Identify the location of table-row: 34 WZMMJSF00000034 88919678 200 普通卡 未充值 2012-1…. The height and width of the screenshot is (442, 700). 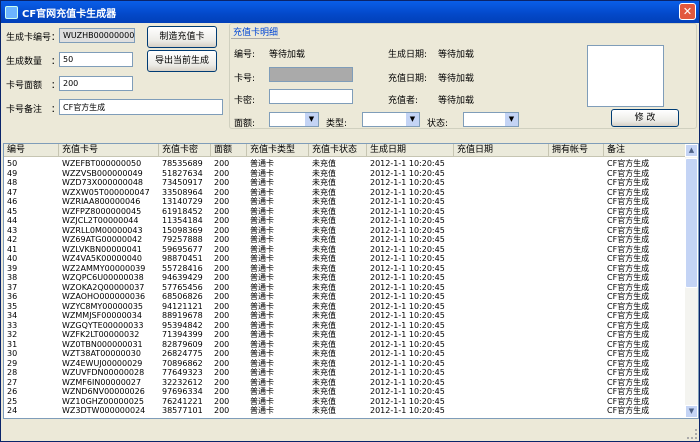
(345, 316).